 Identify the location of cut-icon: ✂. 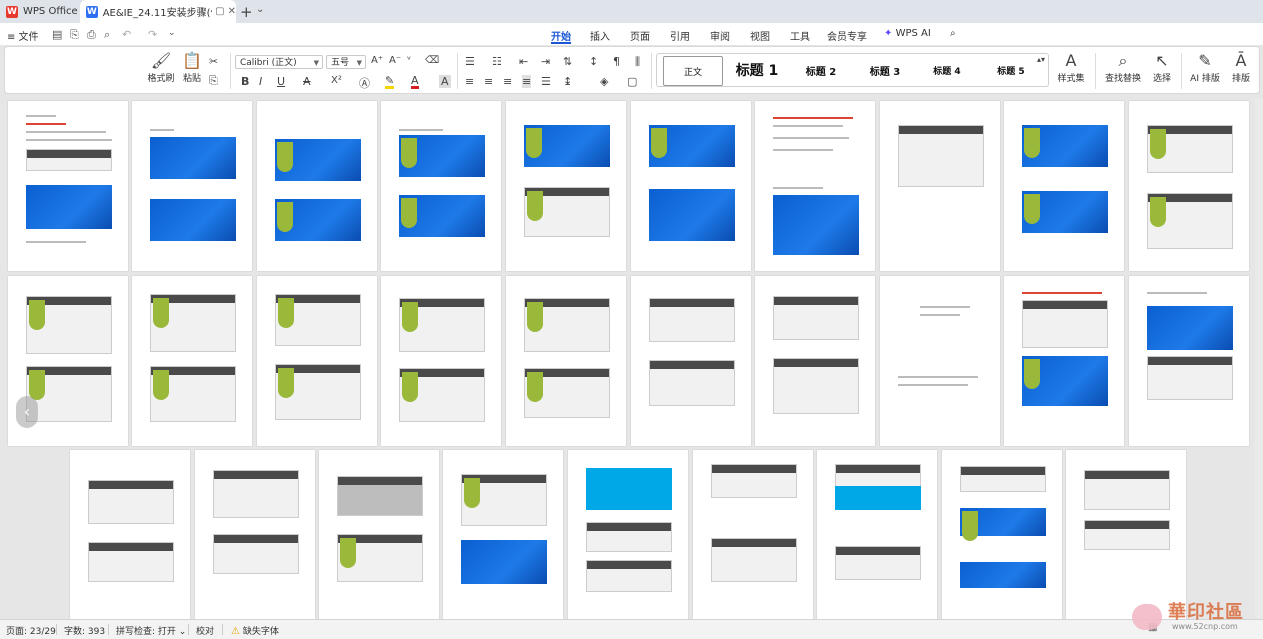
(213, 61).